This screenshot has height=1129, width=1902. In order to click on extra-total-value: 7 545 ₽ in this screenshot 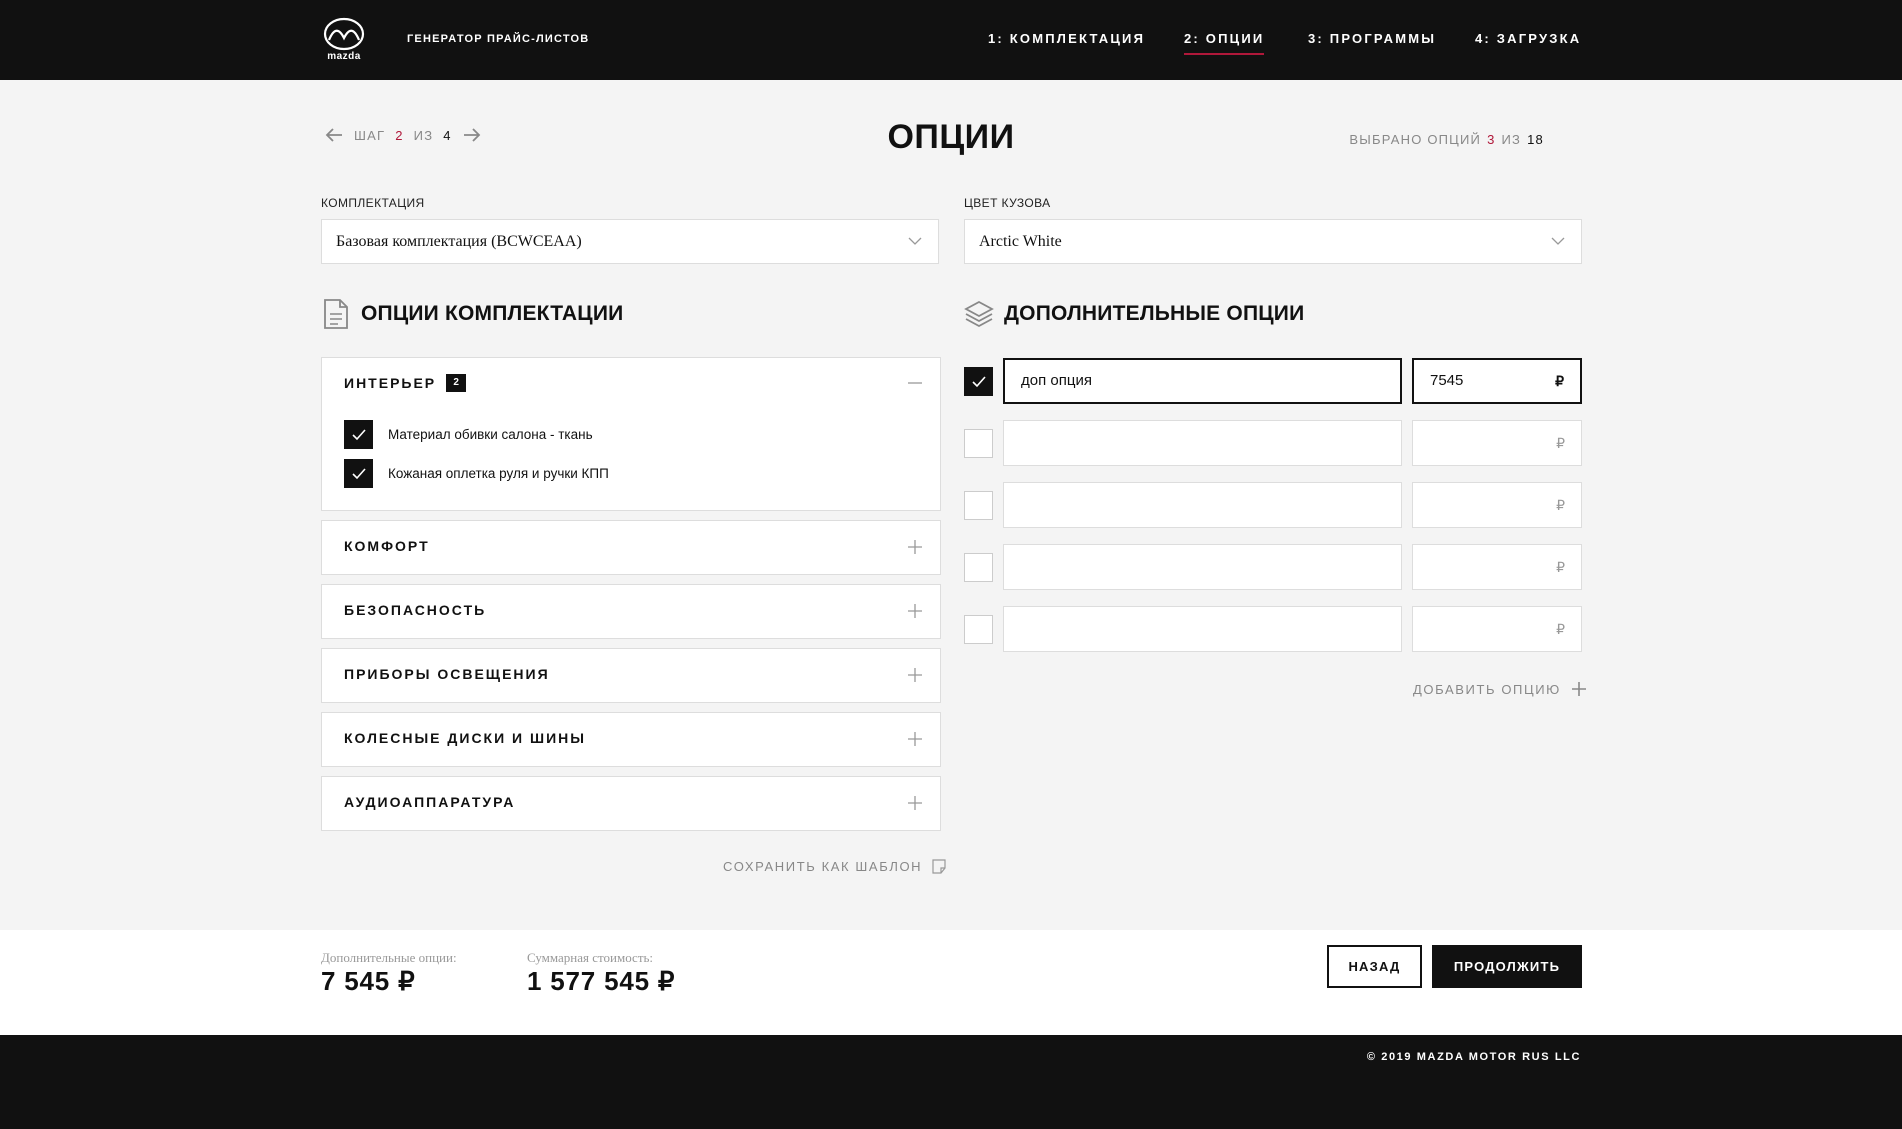, I will do `click(368, 981)`.